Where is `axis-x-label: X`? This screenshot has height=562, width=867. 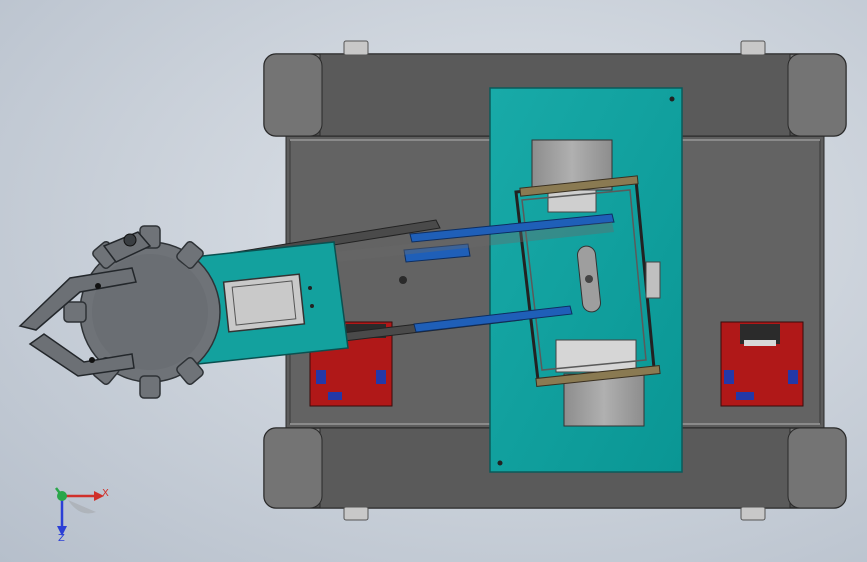 axis-x-label: X is located at coordinates (105, 493).